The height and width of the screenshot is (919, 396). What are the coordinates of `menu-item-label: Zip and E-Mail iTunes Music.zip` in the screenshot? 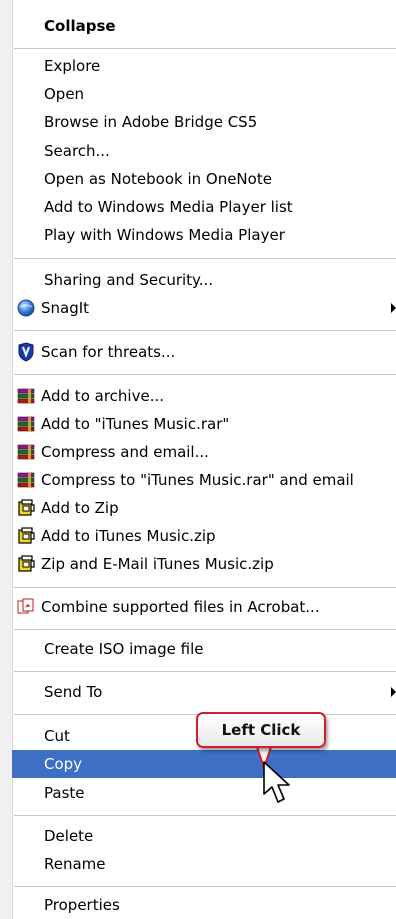 It's located at (157, 564).